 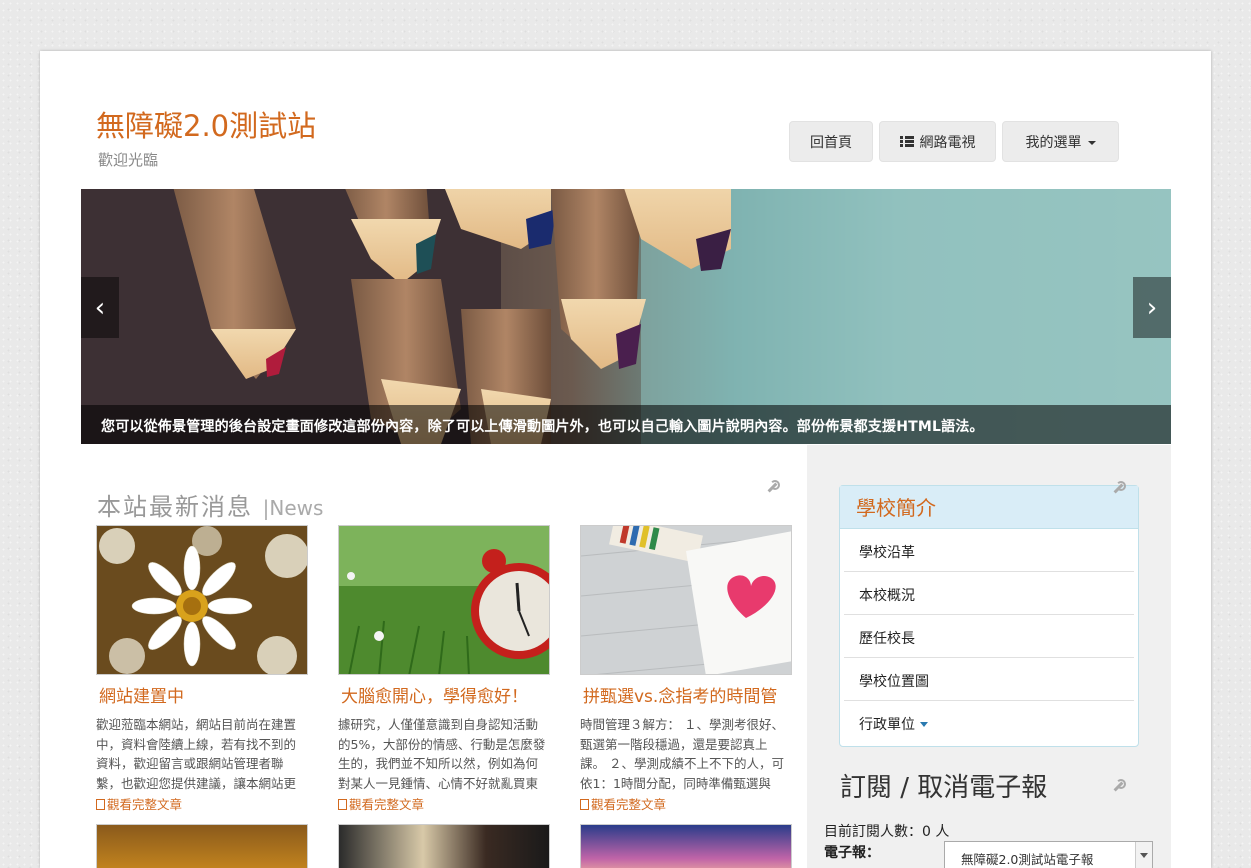 What do you see at coordinates (202, 846) in the screenshot?
I see `news-image-autumn-tree` at bounding box center [202, 846].